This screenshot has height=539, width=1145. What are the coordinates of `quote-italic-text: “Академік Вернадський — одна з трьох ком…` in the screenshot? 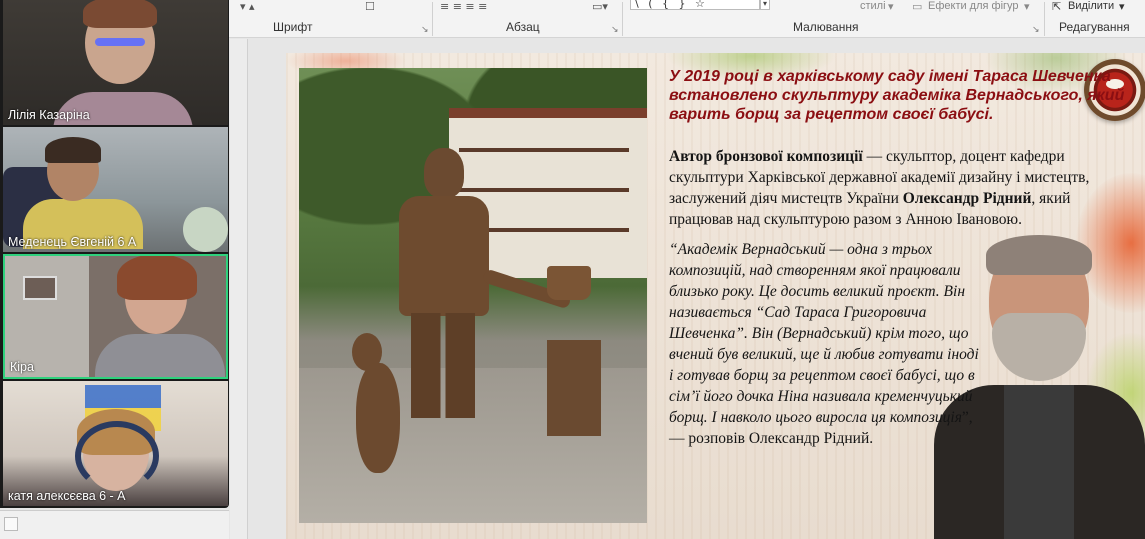 It's located at (824, 333).